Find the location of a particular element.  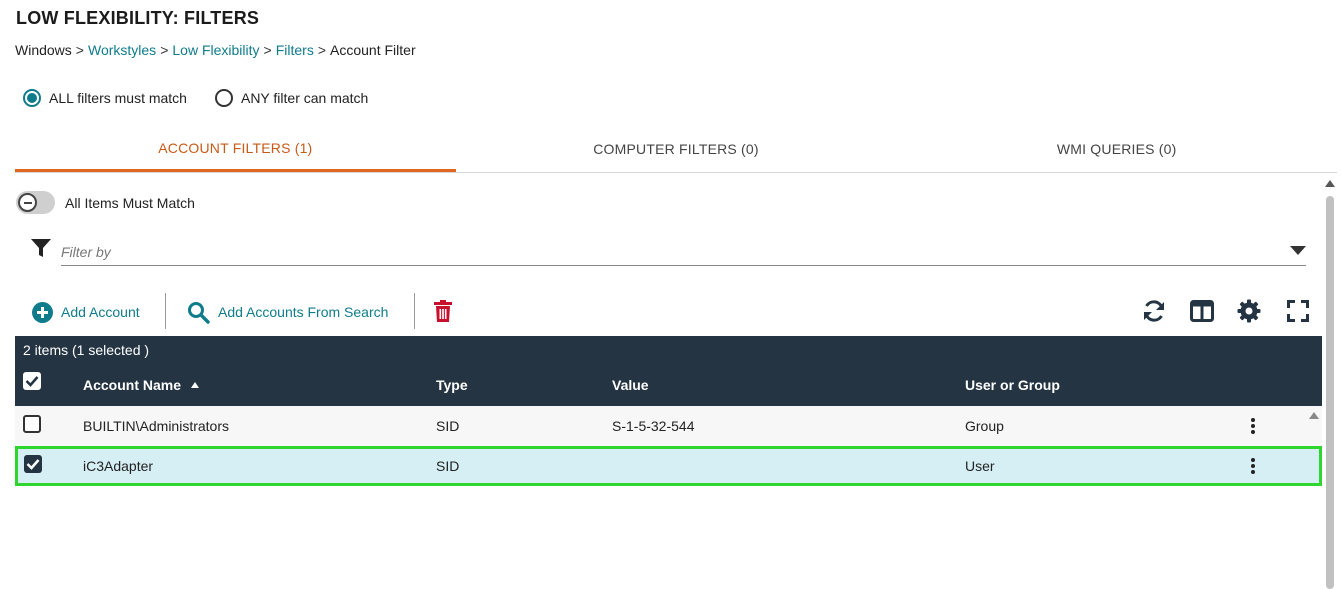

cell-user-or-group: Group is located at coordinates (984, 426).